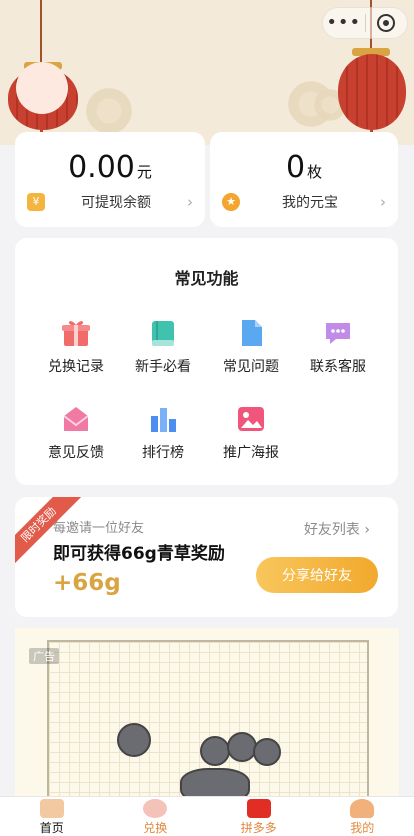  I want to click on tab-exchange: 兑换, so click(156, 816).